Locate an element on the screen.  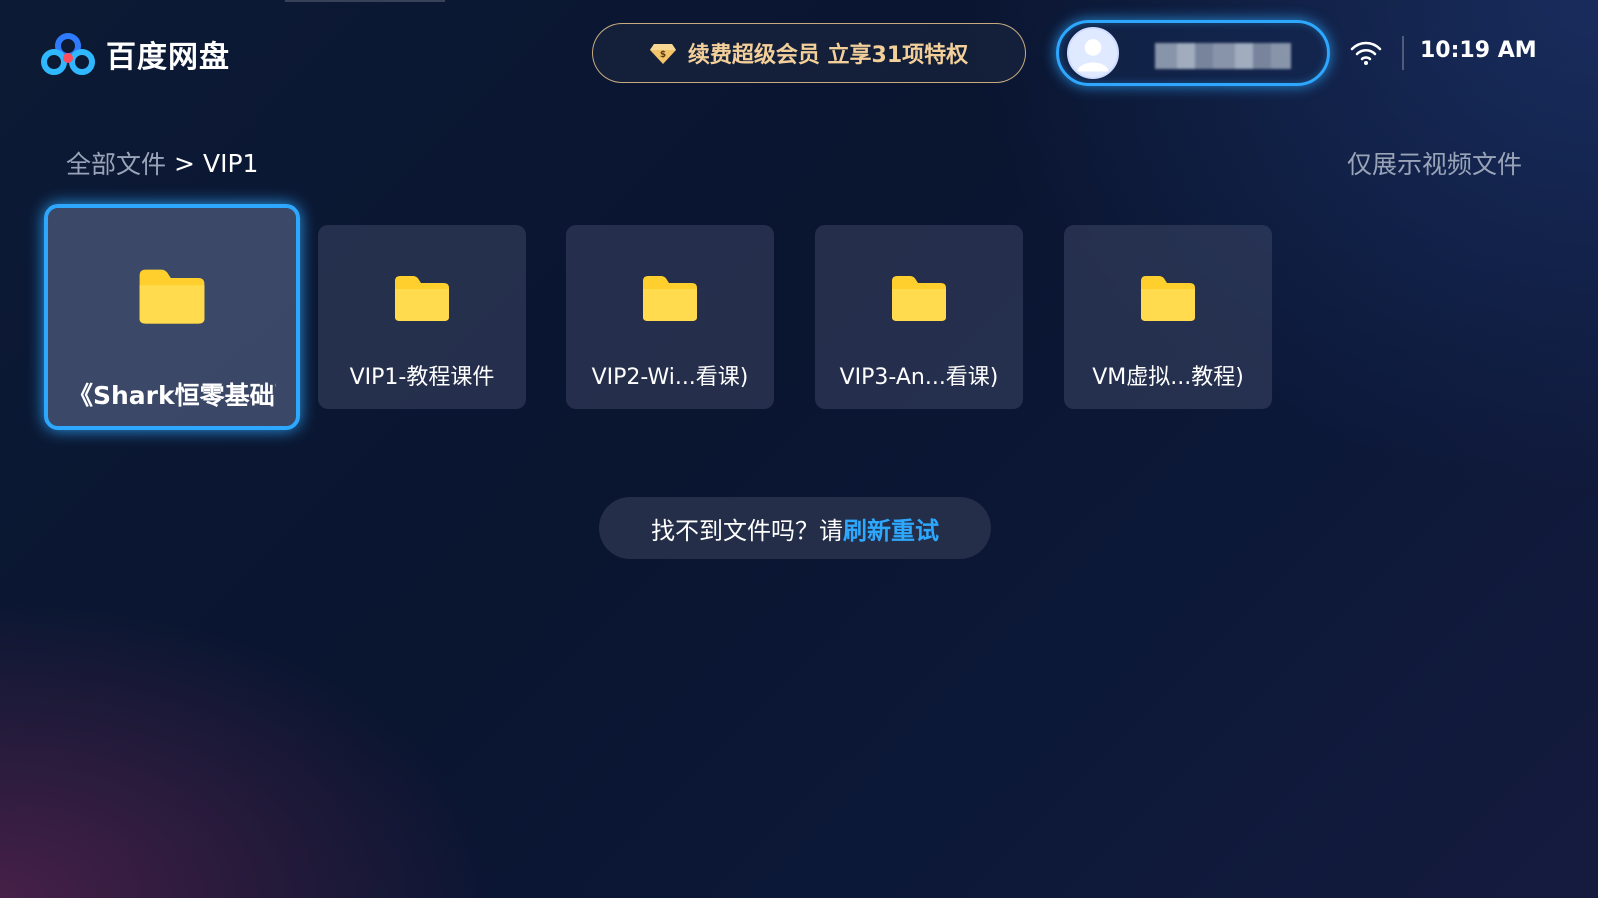
app-title: 百度网盘 is located at coordinates (168, 57).